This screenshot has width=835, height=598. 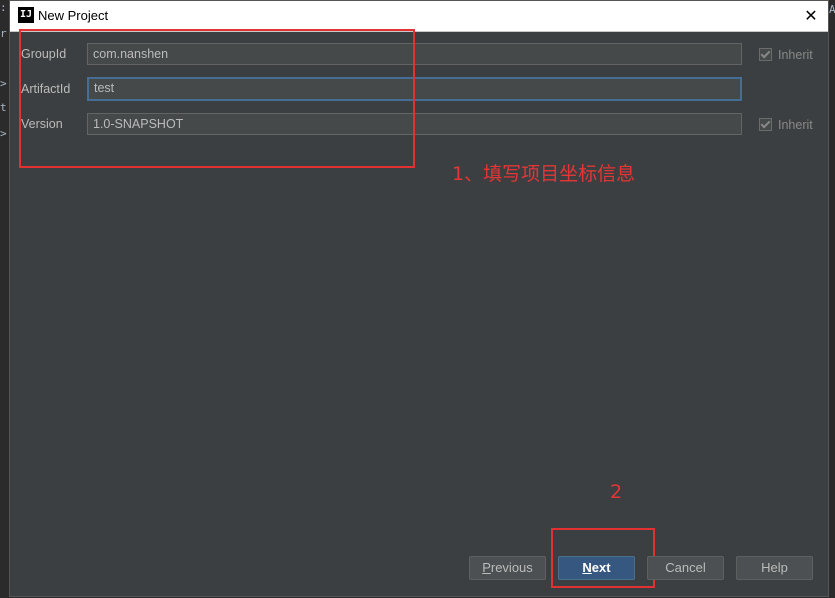 I want to click on background-editor-strip-right: A, so click(x=832, y=299).